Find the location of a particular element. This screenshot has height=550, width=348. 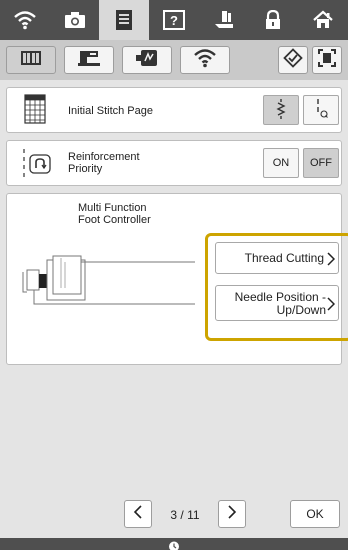

lock-icon is located at coordinates (273, 20).